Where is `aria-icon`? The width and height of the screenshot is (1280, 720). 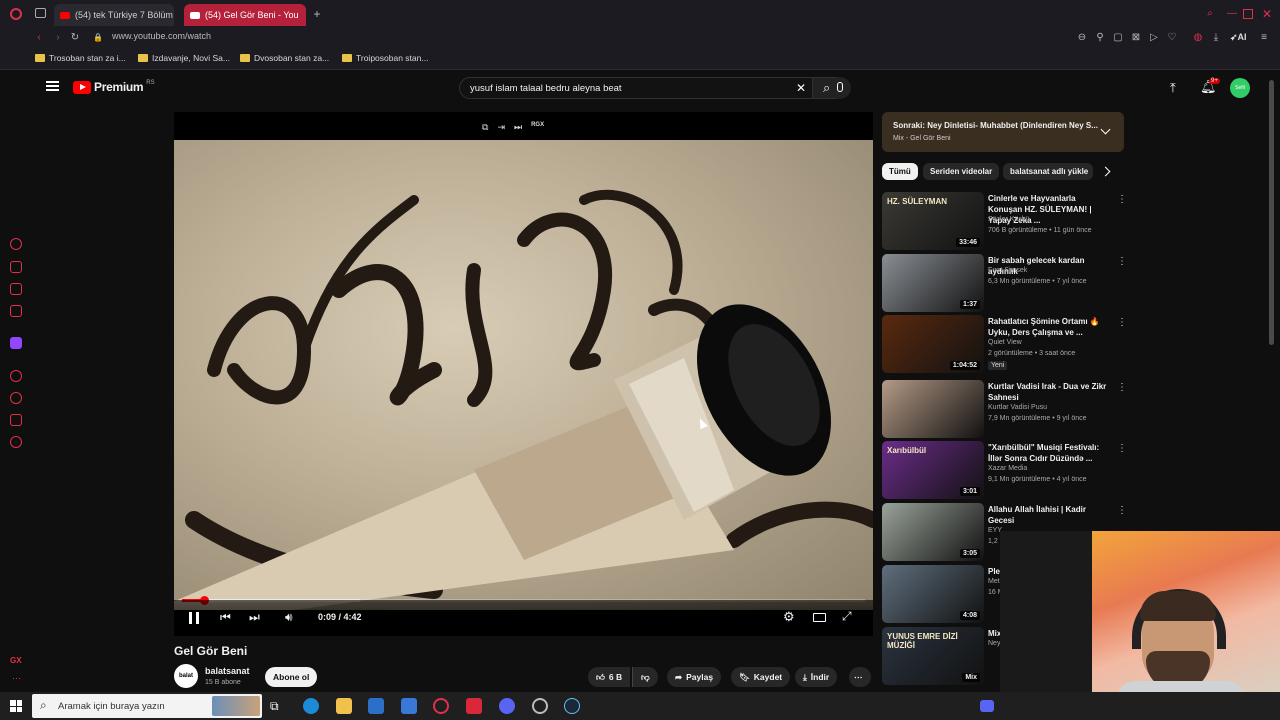
aria-icon is located at coordinates (16, 244).